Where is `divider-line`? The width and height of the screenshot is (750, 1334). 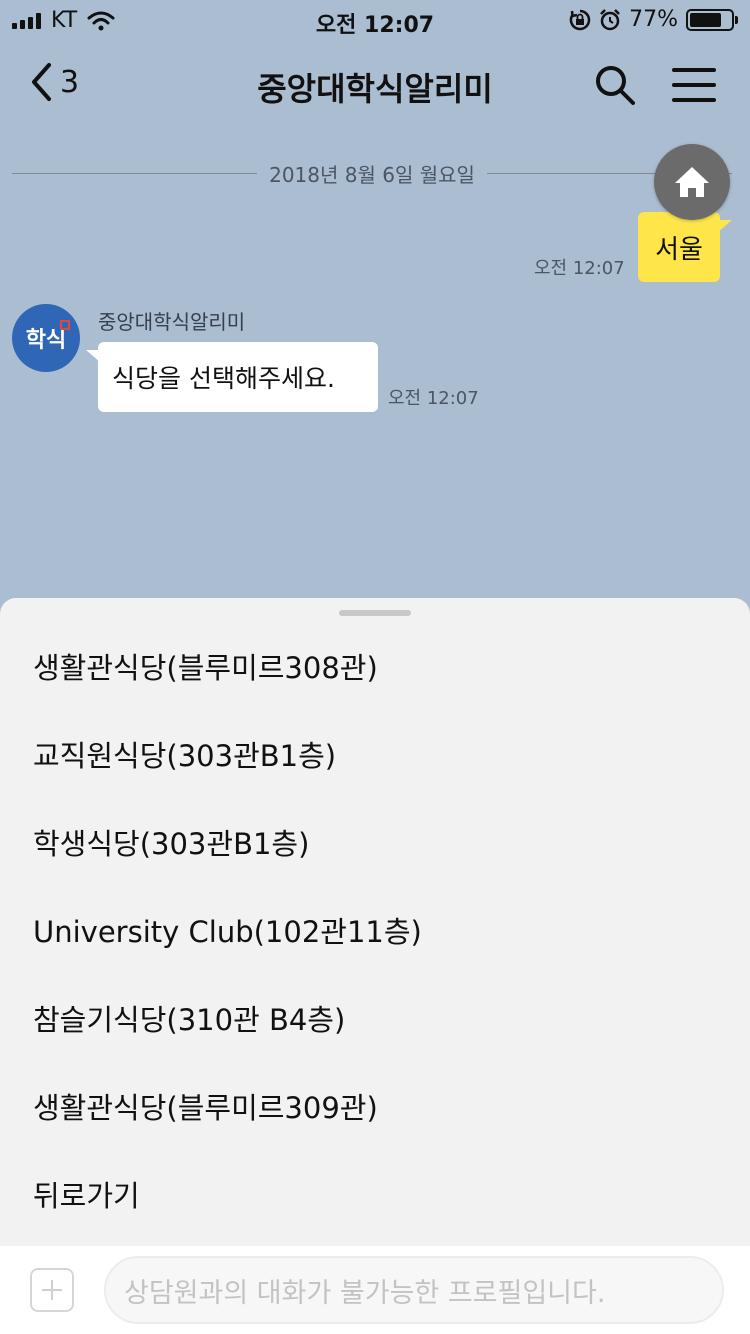 divider-line is located at coordinates (135, 173).